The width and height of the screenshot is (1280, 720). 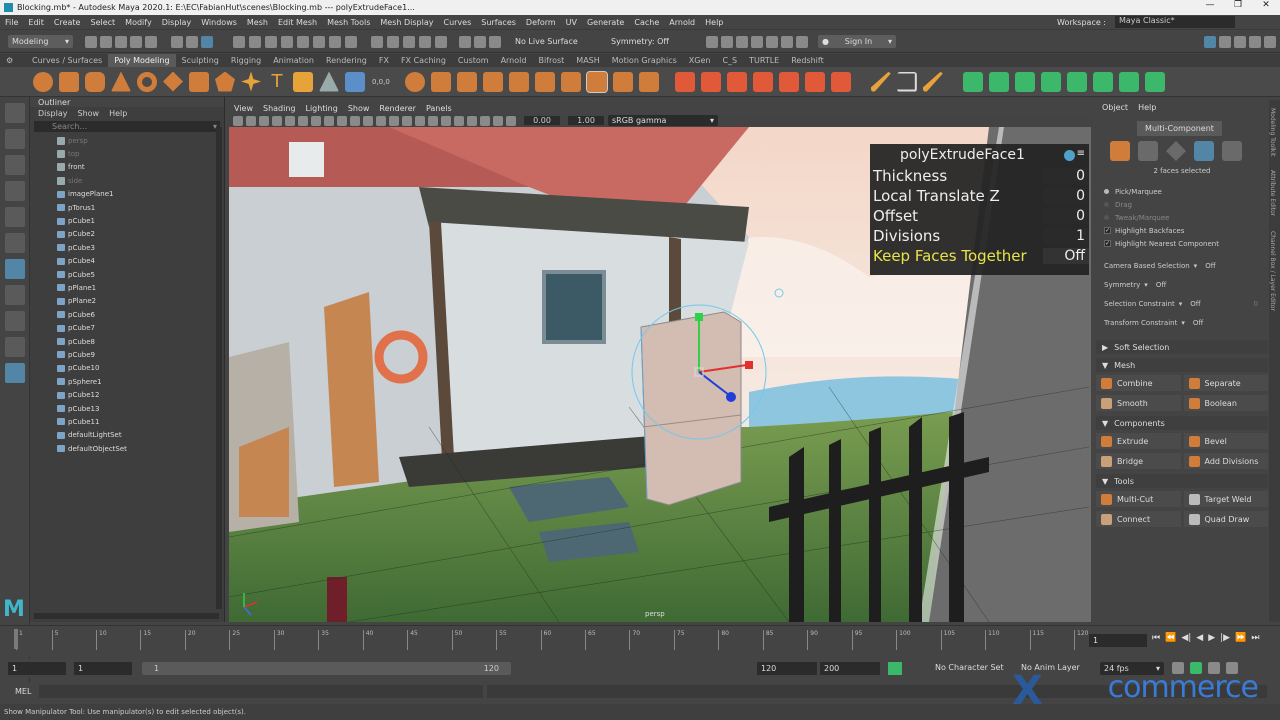 I want to click on redo-icon, so click(x=151, y=41).